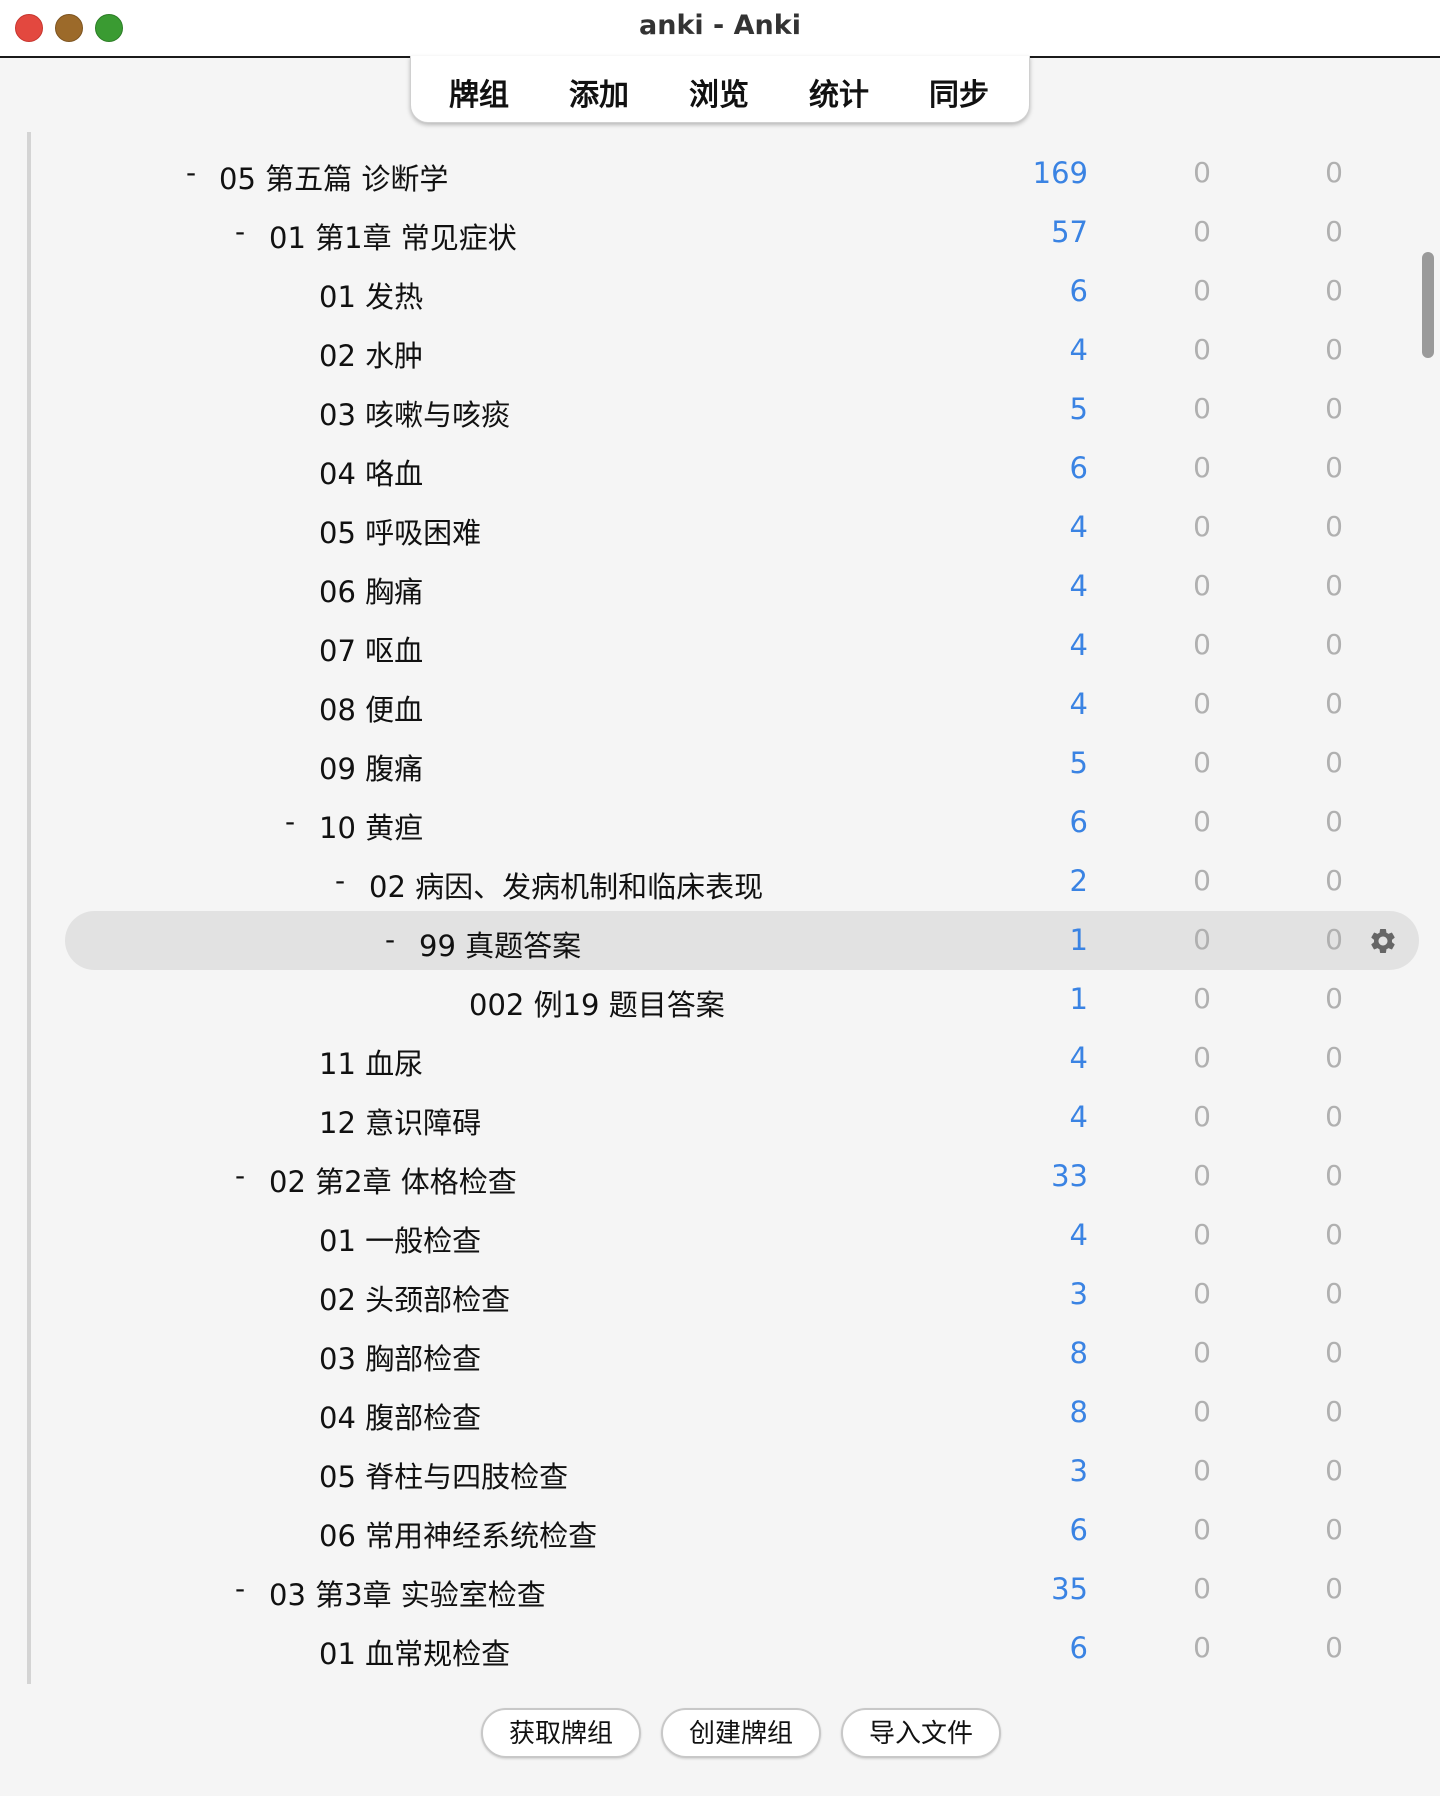  What do you see at coordinates (371, 767) in the screenshot?
I see `deck-name: 09 腹痛` at bounding box center [371, 767].